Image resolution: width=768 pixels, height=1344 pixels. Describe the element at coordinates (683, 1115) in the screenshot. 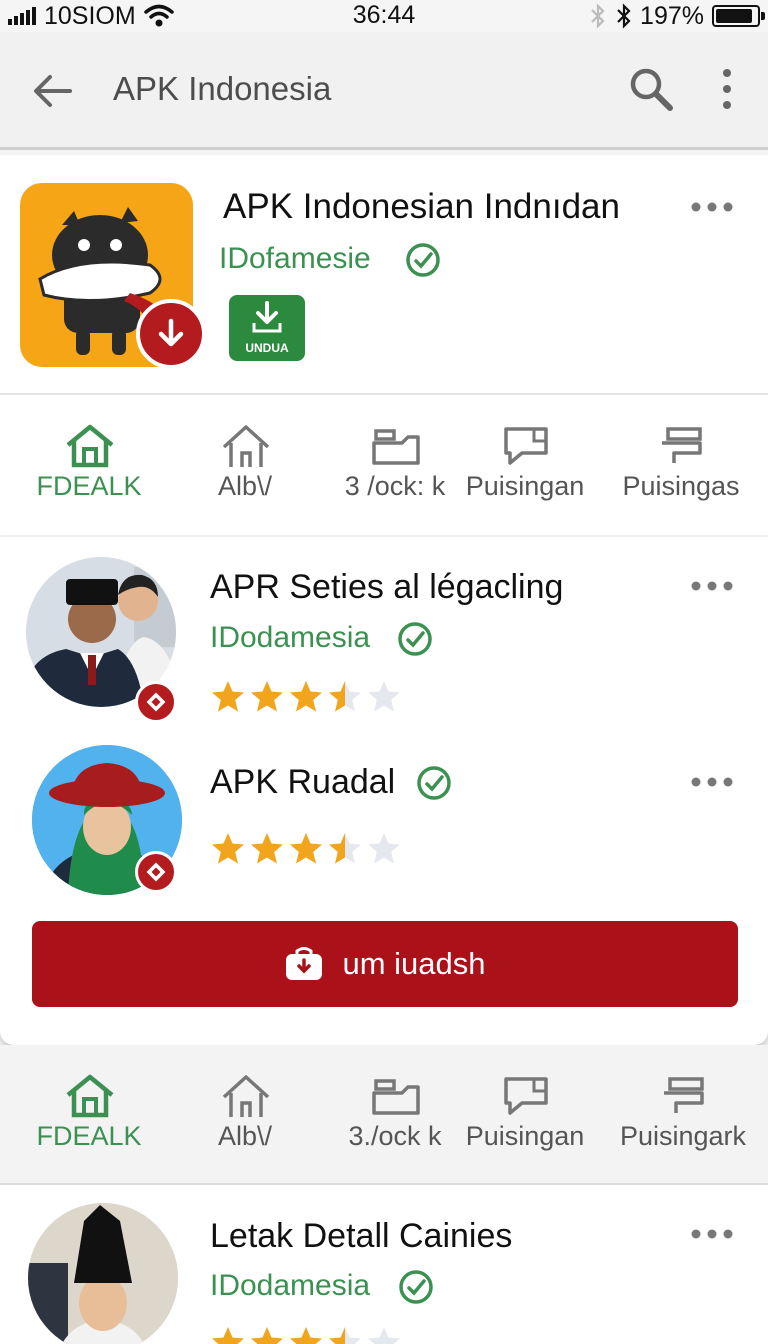

I see `tab-puisingark: Puisingark` at that location.